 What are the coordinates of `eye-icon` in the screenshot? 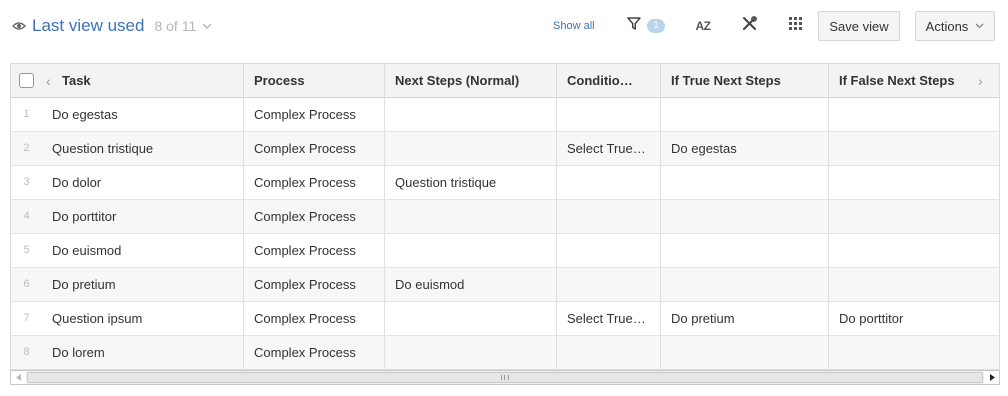 It's located at (19, 26).